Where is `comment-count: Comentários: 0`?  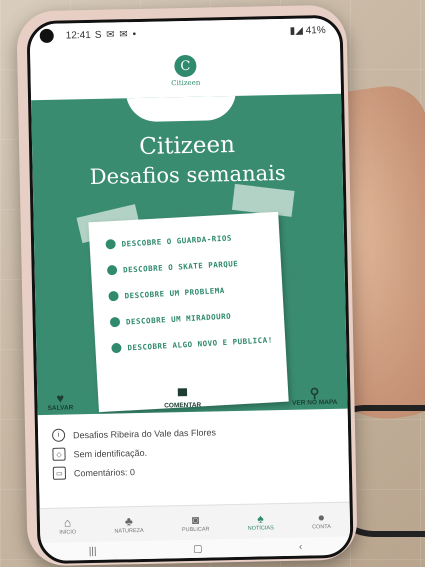 comment-count: Comentários: 0 is located at coordinates (104, 472).